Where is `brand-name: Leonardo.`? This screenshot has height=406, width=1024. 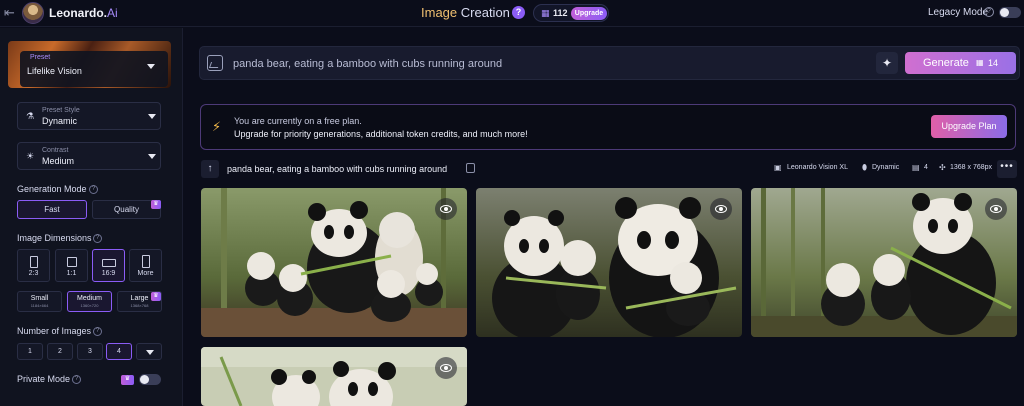
brand-name: Leonardo. is located at coordinates (78, 13).